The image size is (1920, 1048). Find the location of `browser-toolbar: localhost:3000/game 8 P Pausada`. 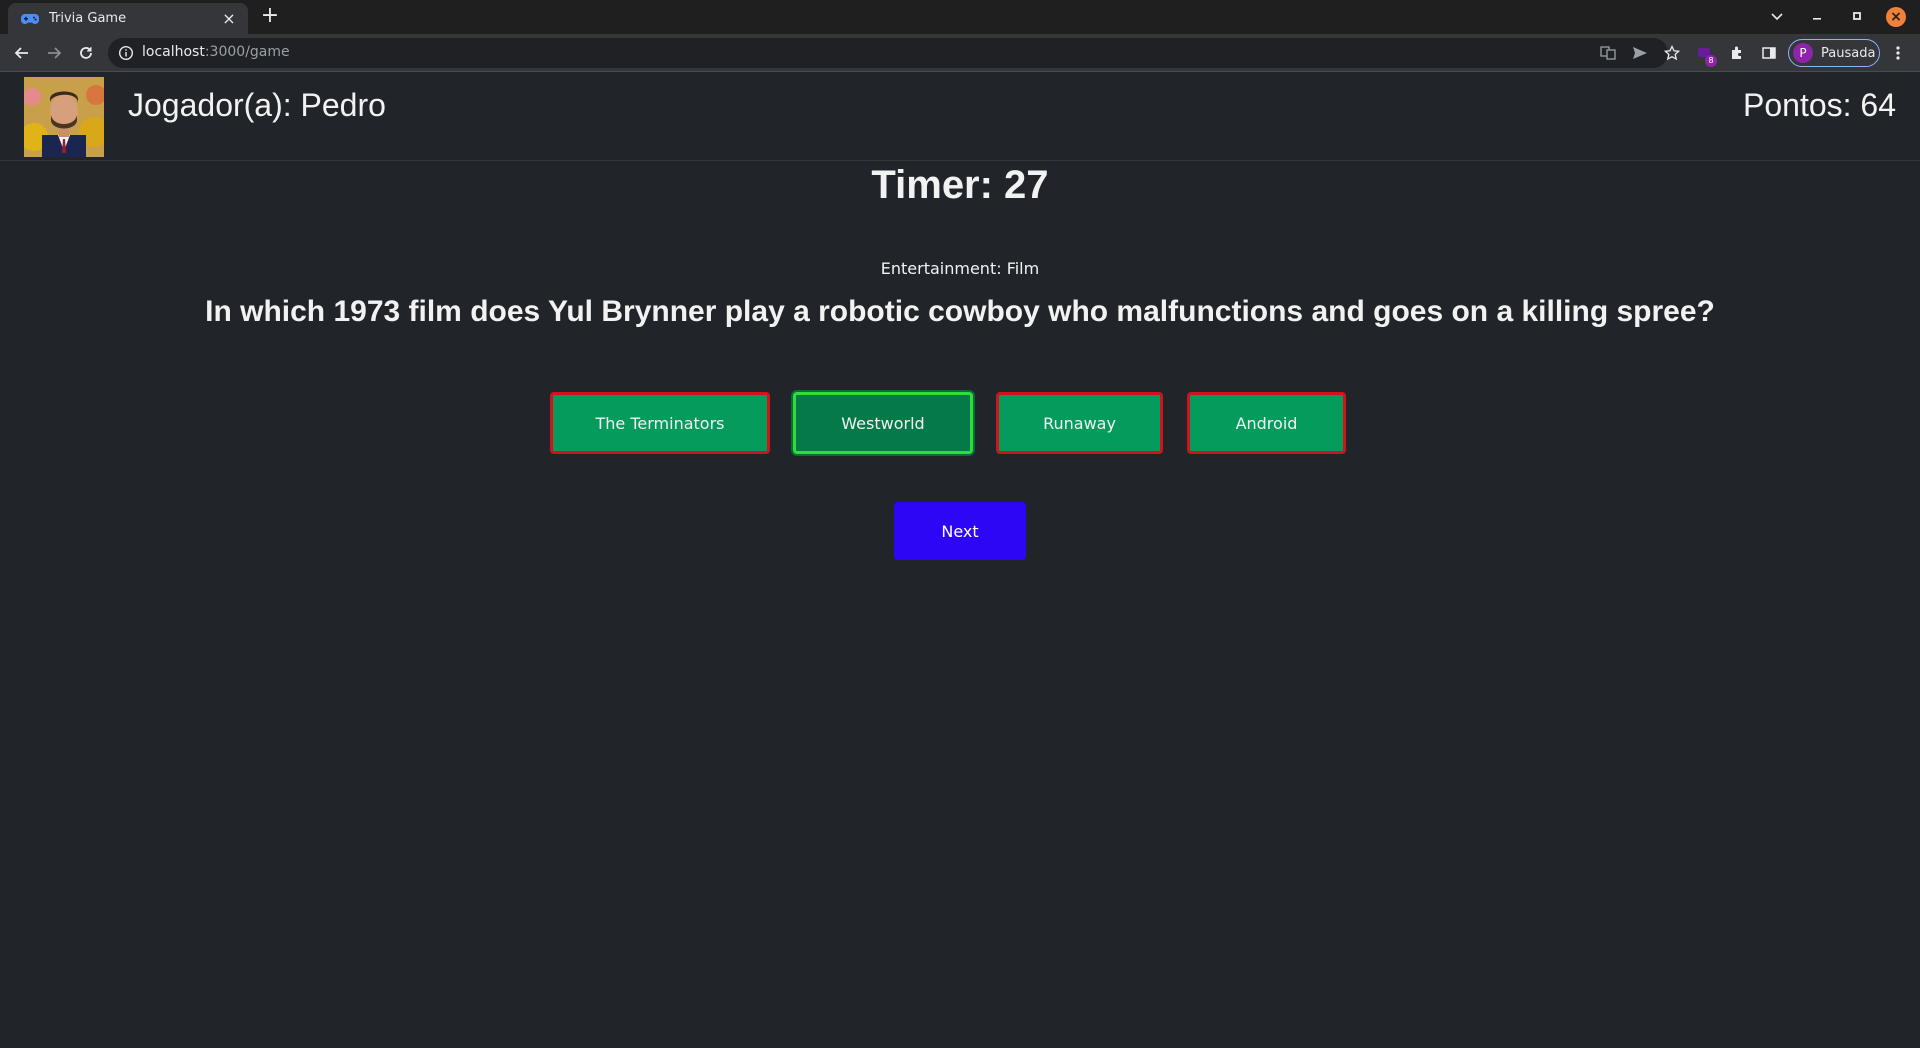

browser-toolbar: localhost:3000/game 8 P Pausada is located at coordinates (960, 53).